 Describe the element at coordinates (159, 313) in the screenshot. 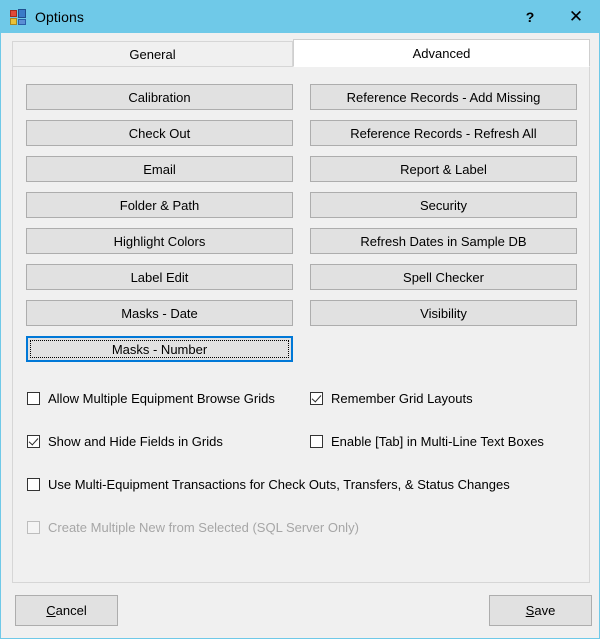

I see `button-masks-date: Masks - Date` at that location.